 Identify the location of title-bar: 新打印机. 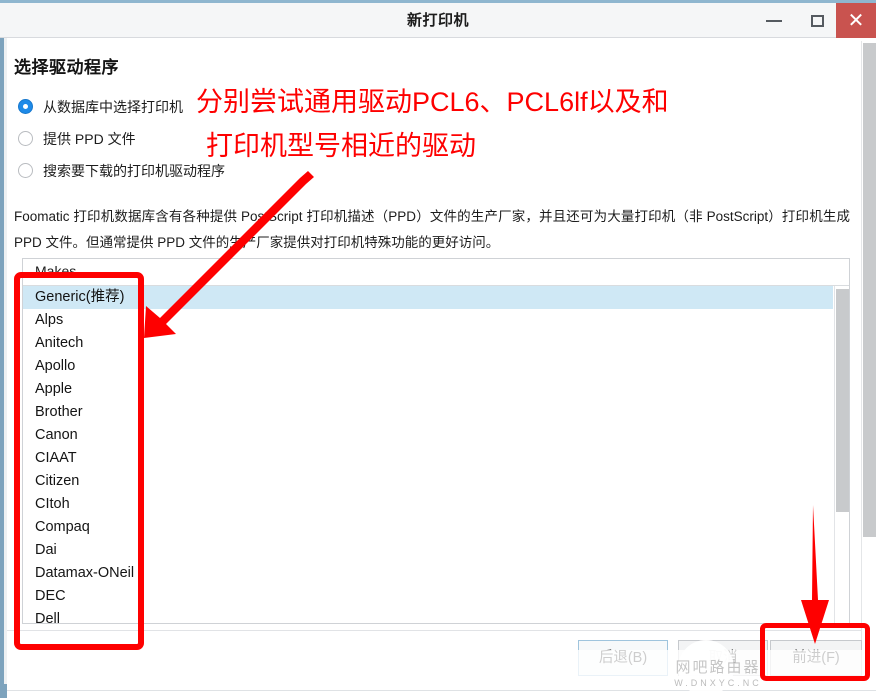
(438, 19).